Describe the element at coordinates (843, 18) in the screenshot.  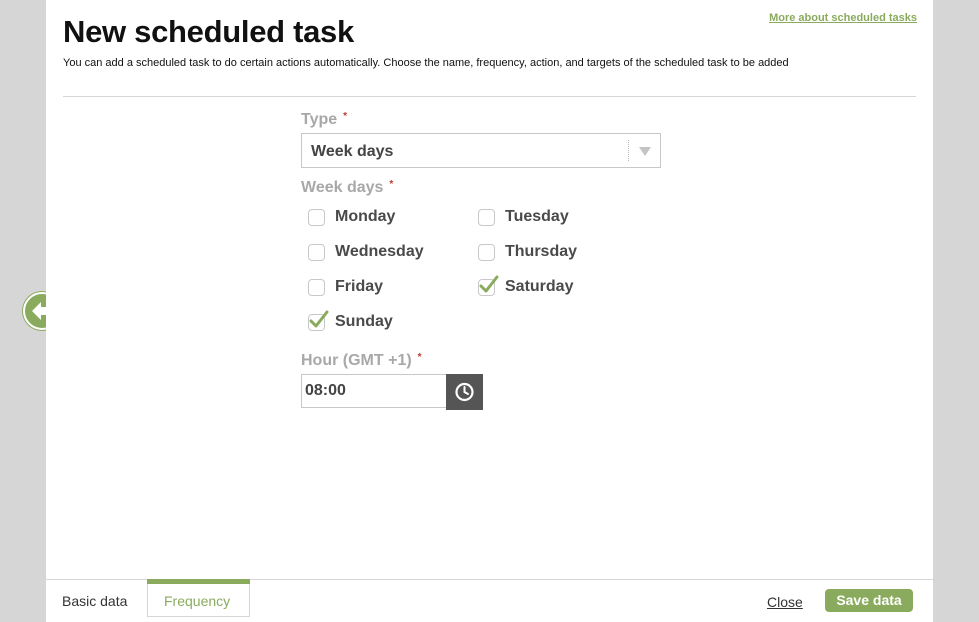
I see `more-about-link: More about scheduled tasks` at that location.